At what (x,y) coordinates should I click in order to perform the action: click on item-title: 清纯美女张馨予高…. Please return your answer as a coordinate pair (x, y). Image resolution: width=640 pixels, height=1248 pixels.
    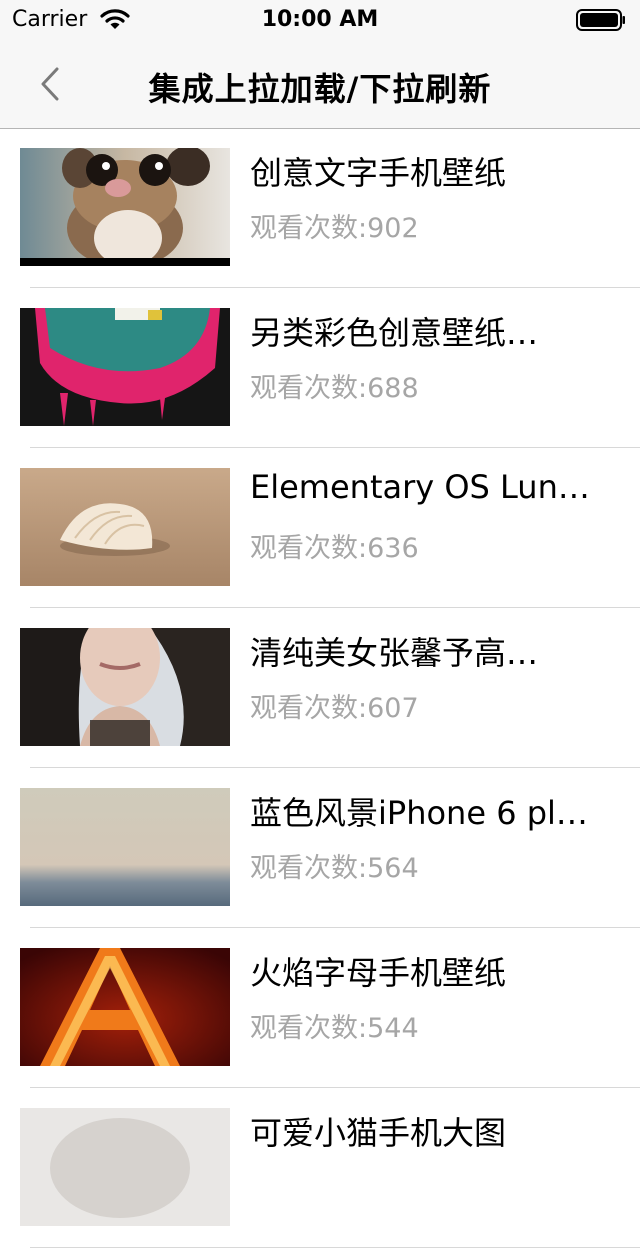
    Looking at the image, I should click on (394, 653).